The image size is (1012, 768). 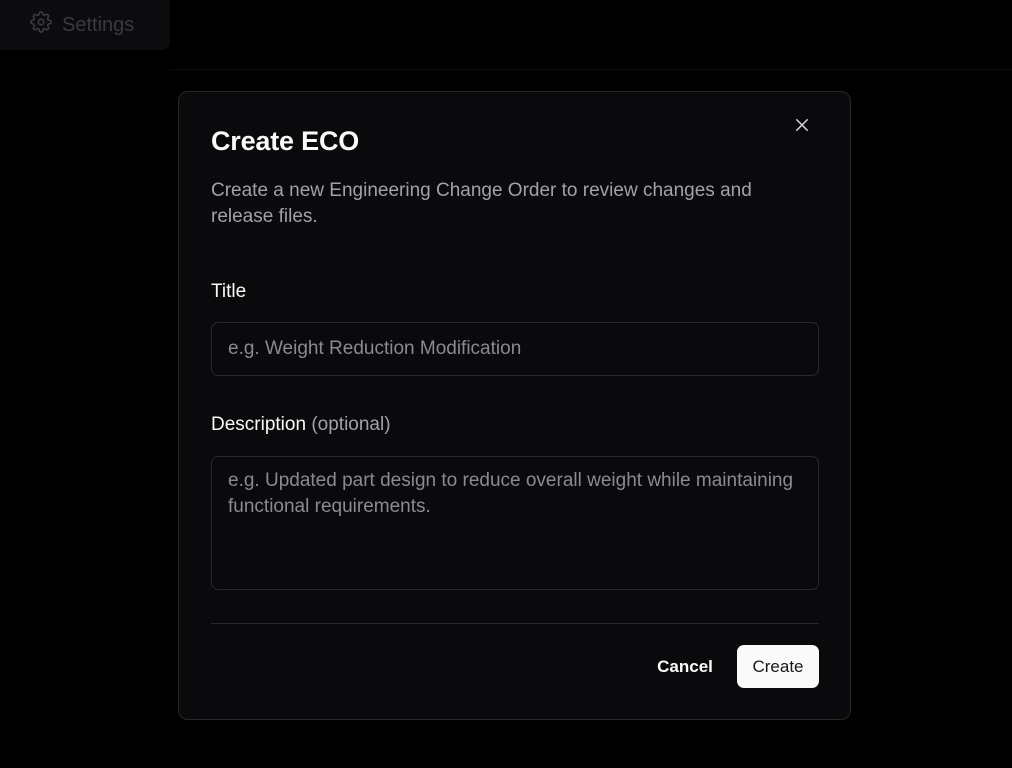 What do you see at coordinates (259, 424) in the screenshot?
I see `description-label-text: Description` at bounding box center [259, 424].